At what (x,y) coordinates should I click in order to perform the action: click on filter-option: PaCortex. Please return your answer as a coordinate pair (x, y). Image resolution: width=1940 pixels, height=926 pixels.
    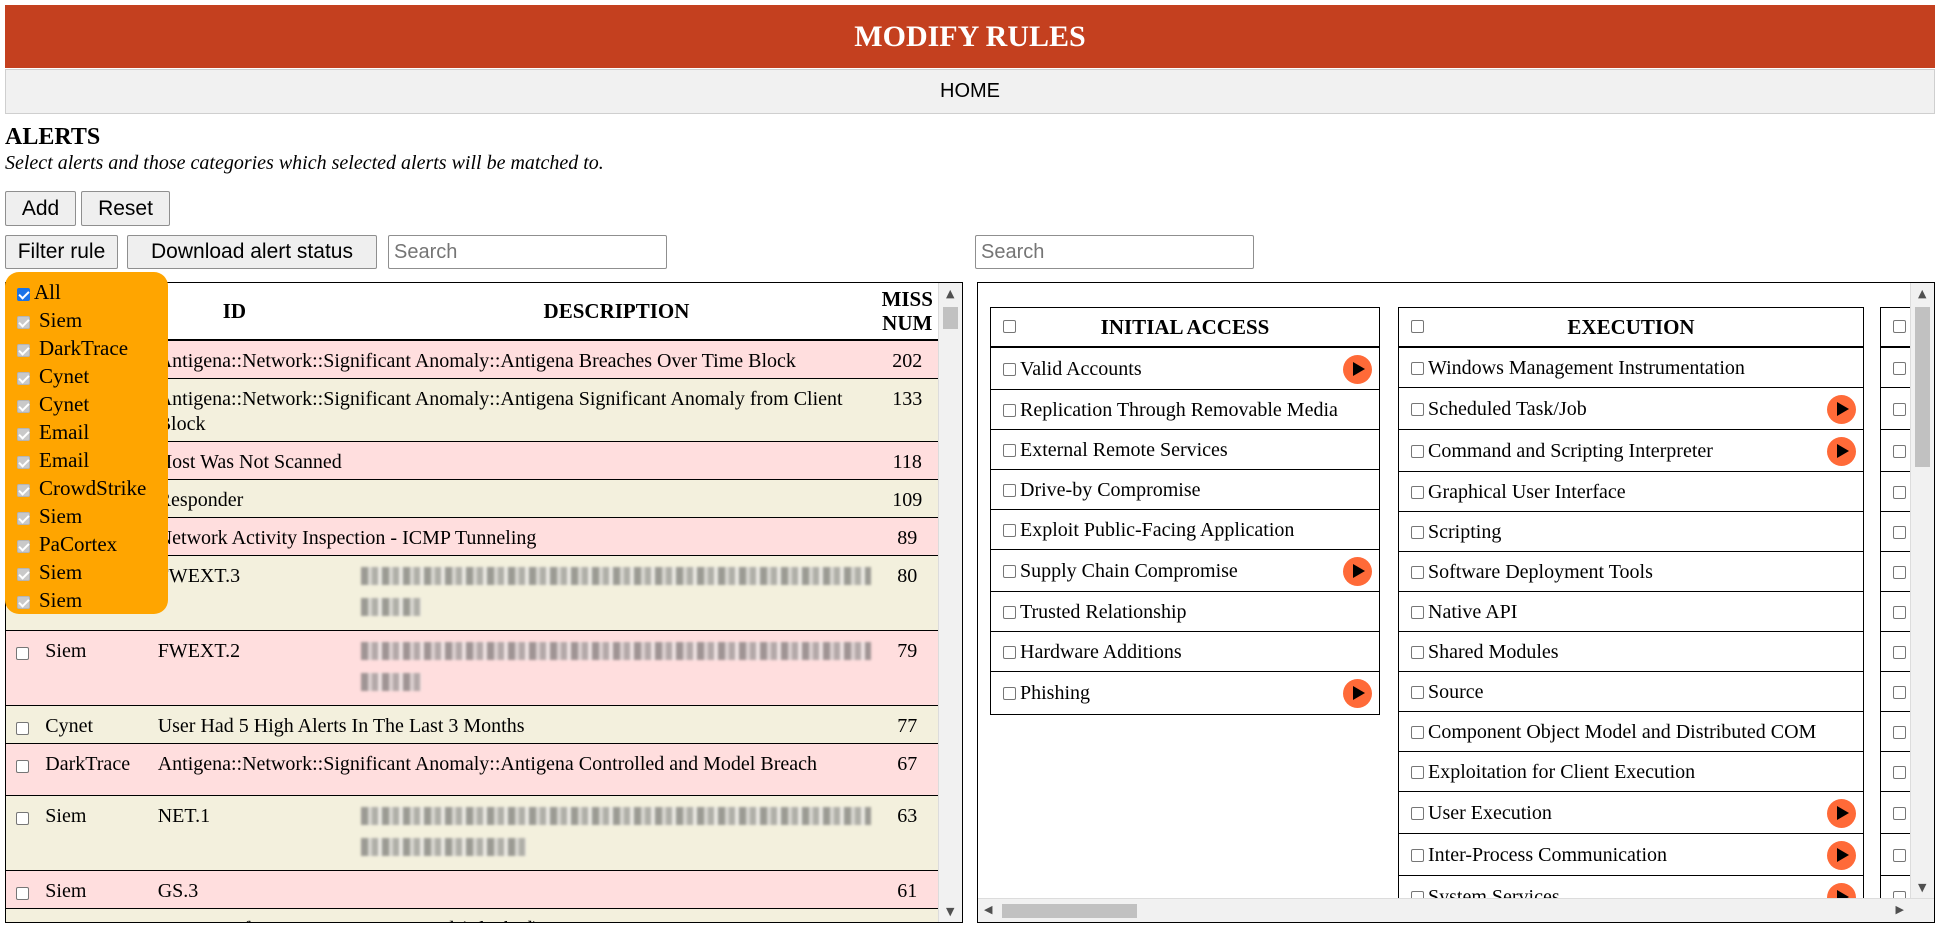
    Looking at the image, I should click on (86, 544).